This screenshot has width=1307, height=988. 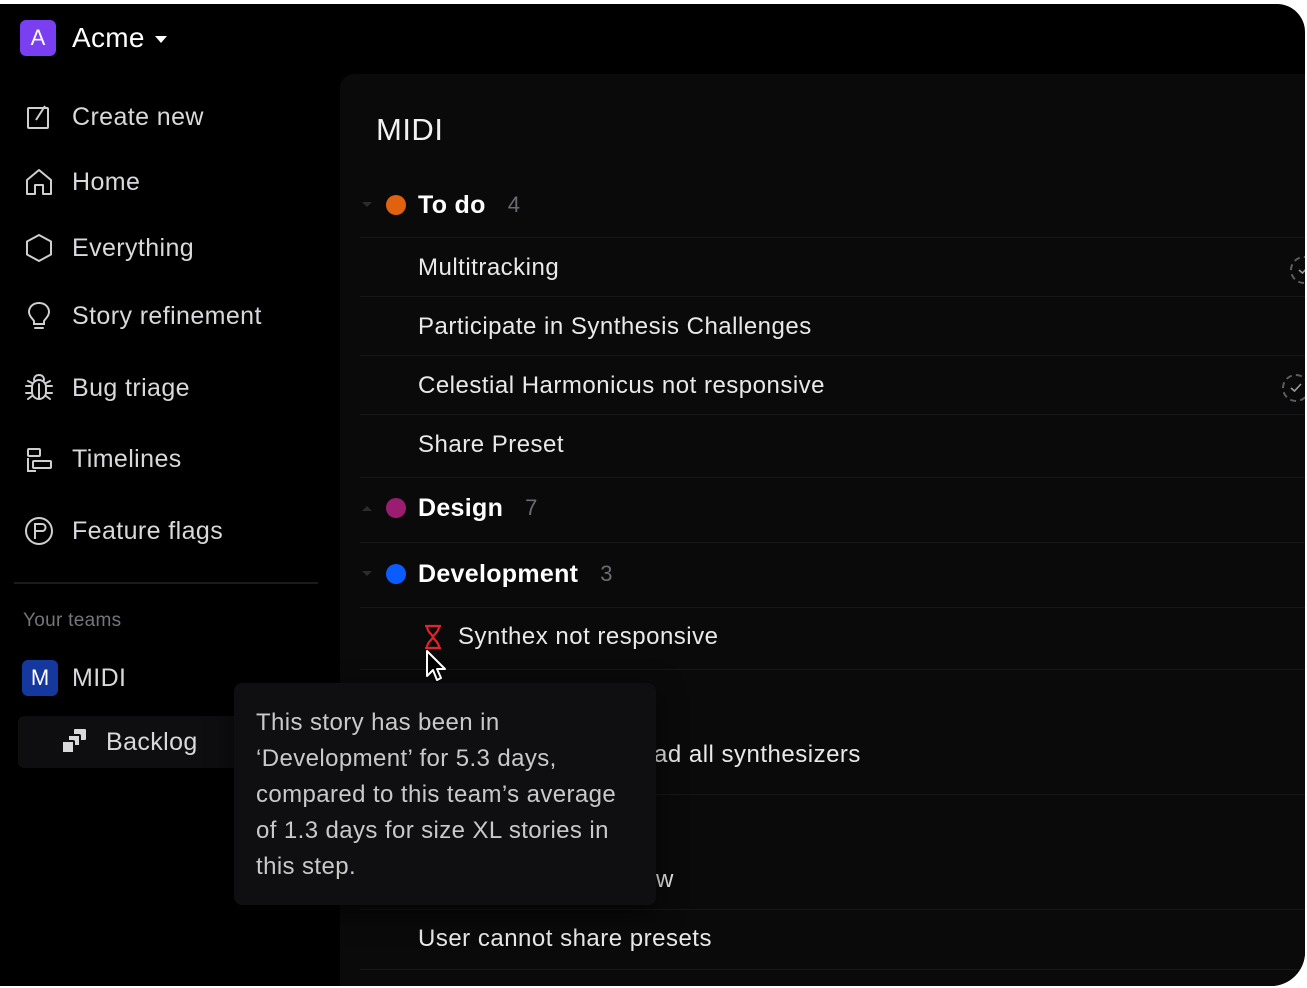 What do you see at coordinates (861, 327) in the screenshot?
I see `story-row: Participate in Synthesis Challenges` at bounding box center [861, 327].